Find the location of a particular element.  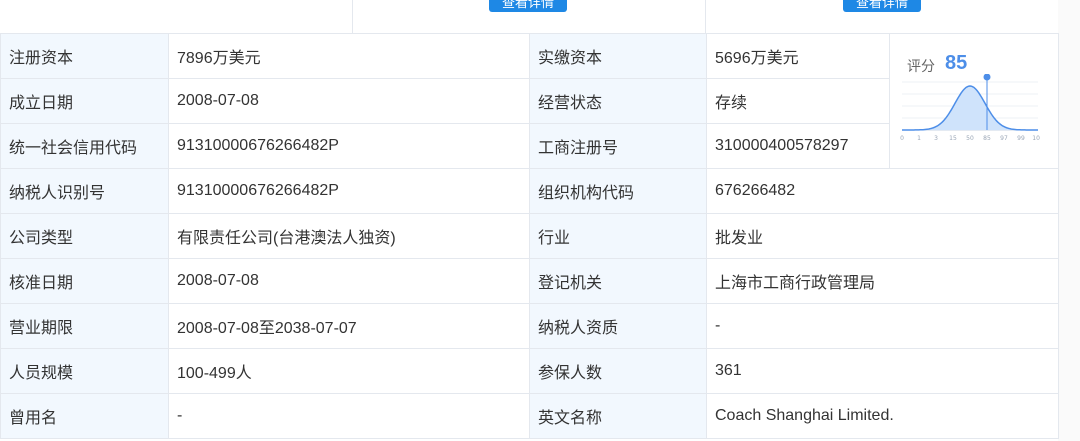

field-label: 纳税人资质 is located at coordinates (618, 326).